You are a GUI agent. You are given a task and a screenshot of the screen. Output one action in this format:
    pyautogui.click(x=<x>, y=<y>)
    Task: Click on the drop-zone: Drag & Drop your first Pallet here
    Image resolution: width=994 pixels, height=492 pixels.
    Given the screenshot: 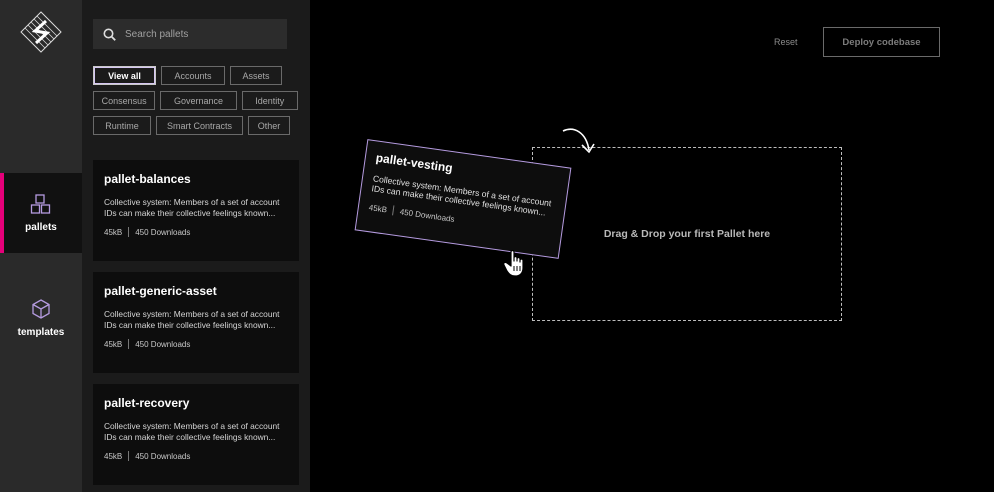 What is the action you would take?
    pyautogui.click(x=687, y=234)
    